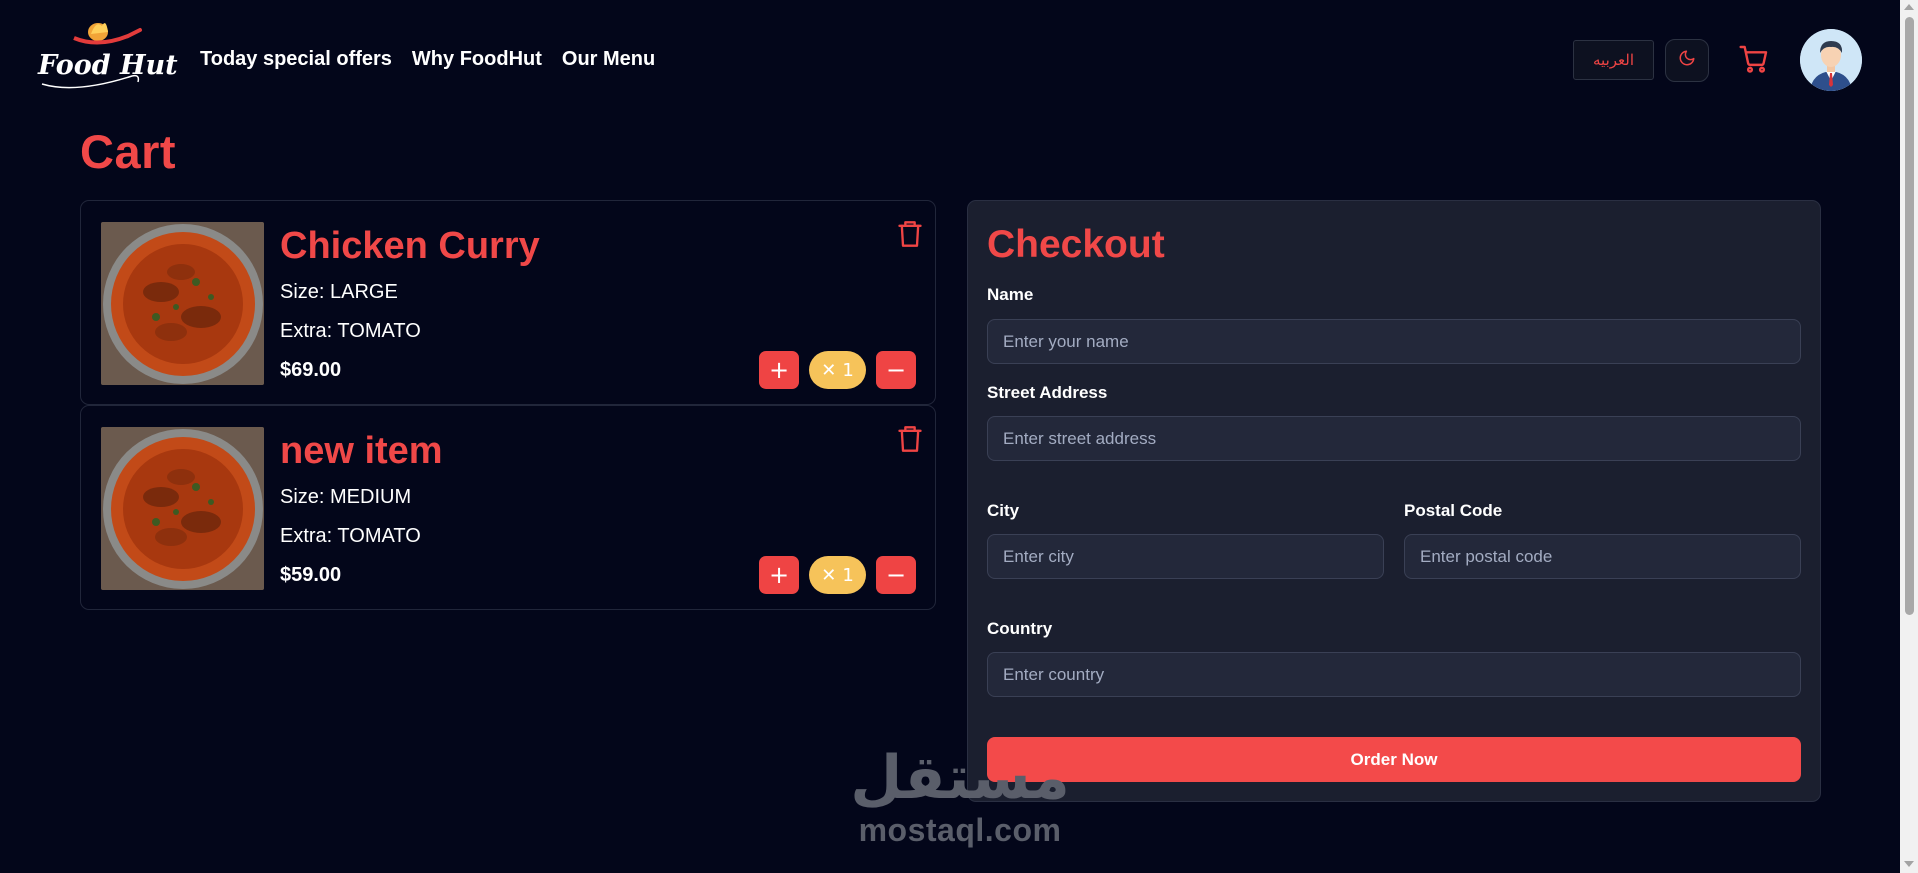 The width and height of the screenshot is (1918, 873). I want to click on foodhut-logo: Food Hut, so click(107, 58).